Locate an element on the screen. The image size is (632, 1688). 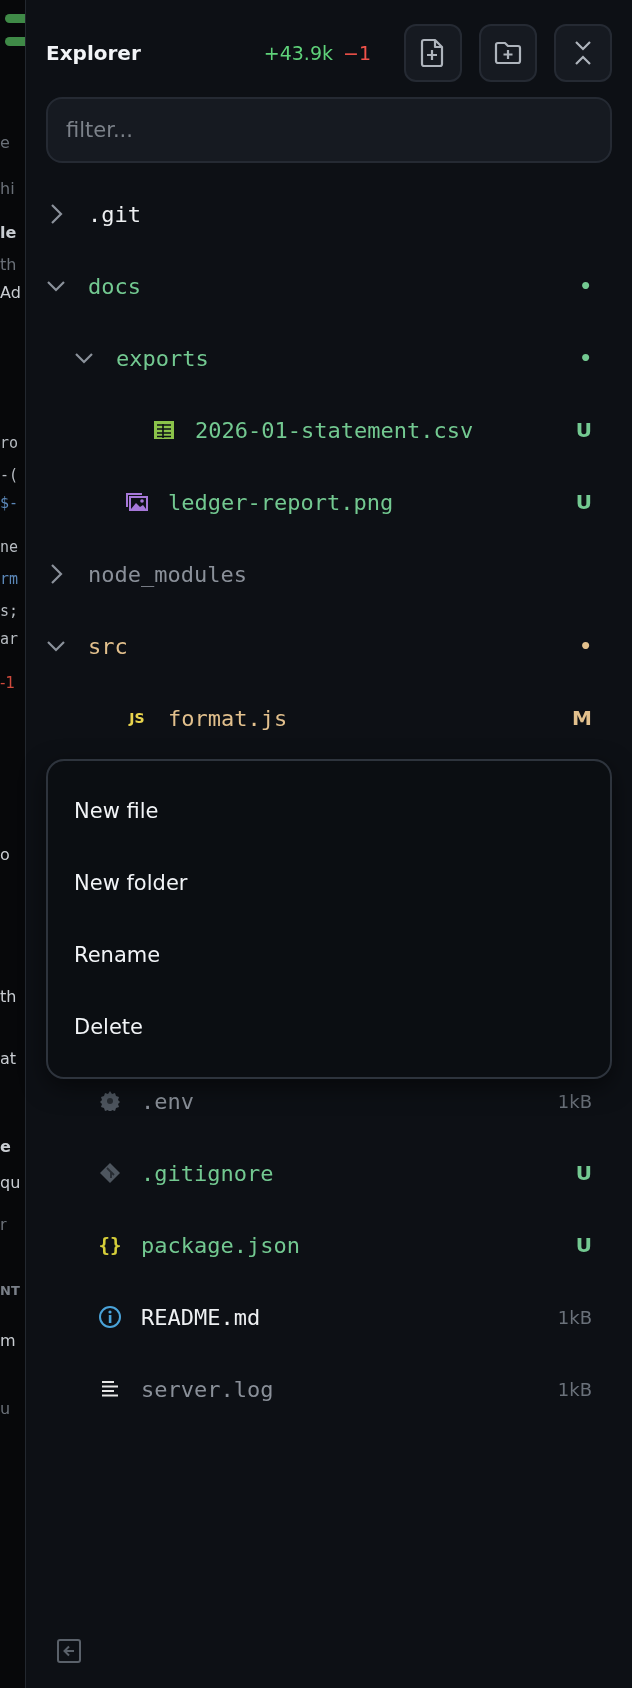
background-text: hi is located at coordinates (8, 189).